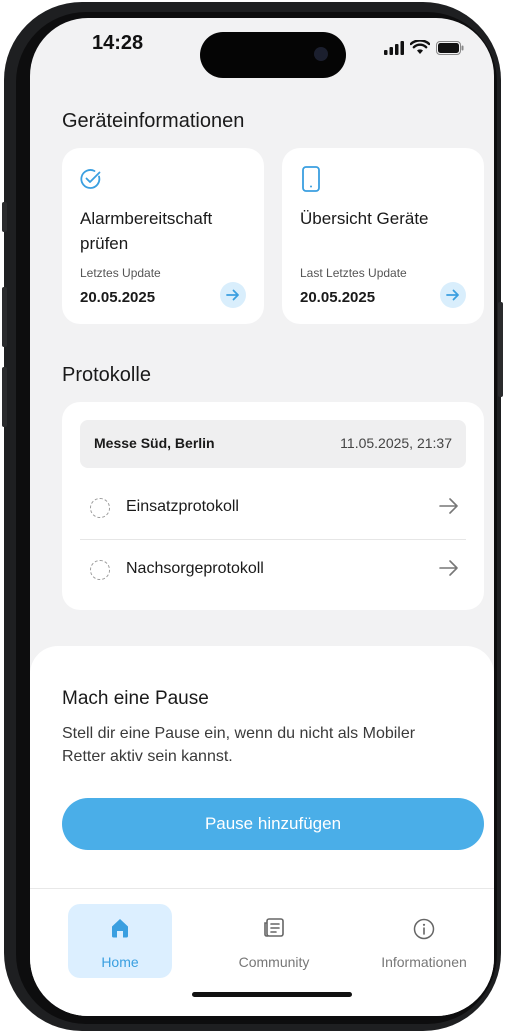 This screenshot has height=1033, width=505. Describe the element at coordinates (353, 273) in the screenshot. I see `card-update-label: Last Letztes Update` at that location.